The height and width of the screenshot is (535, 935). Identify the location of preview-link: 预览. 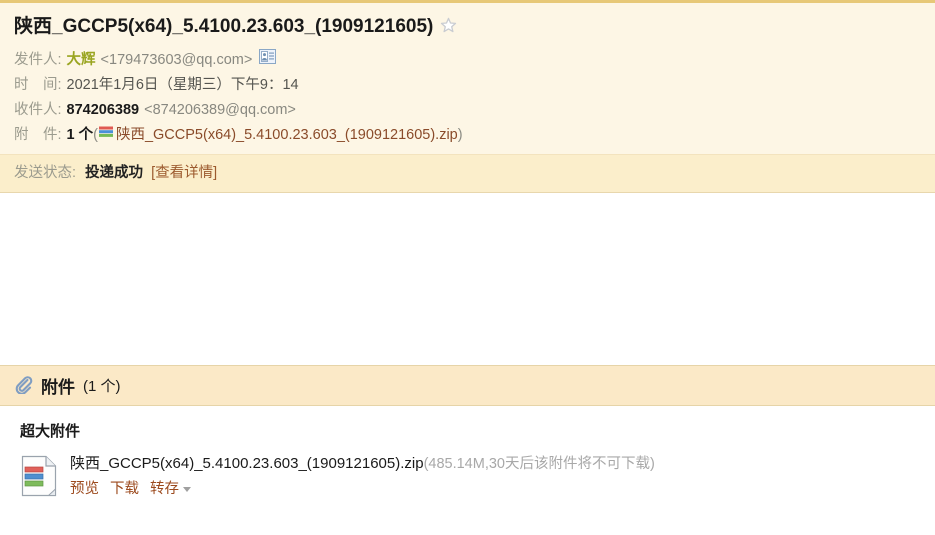
(84, 489).